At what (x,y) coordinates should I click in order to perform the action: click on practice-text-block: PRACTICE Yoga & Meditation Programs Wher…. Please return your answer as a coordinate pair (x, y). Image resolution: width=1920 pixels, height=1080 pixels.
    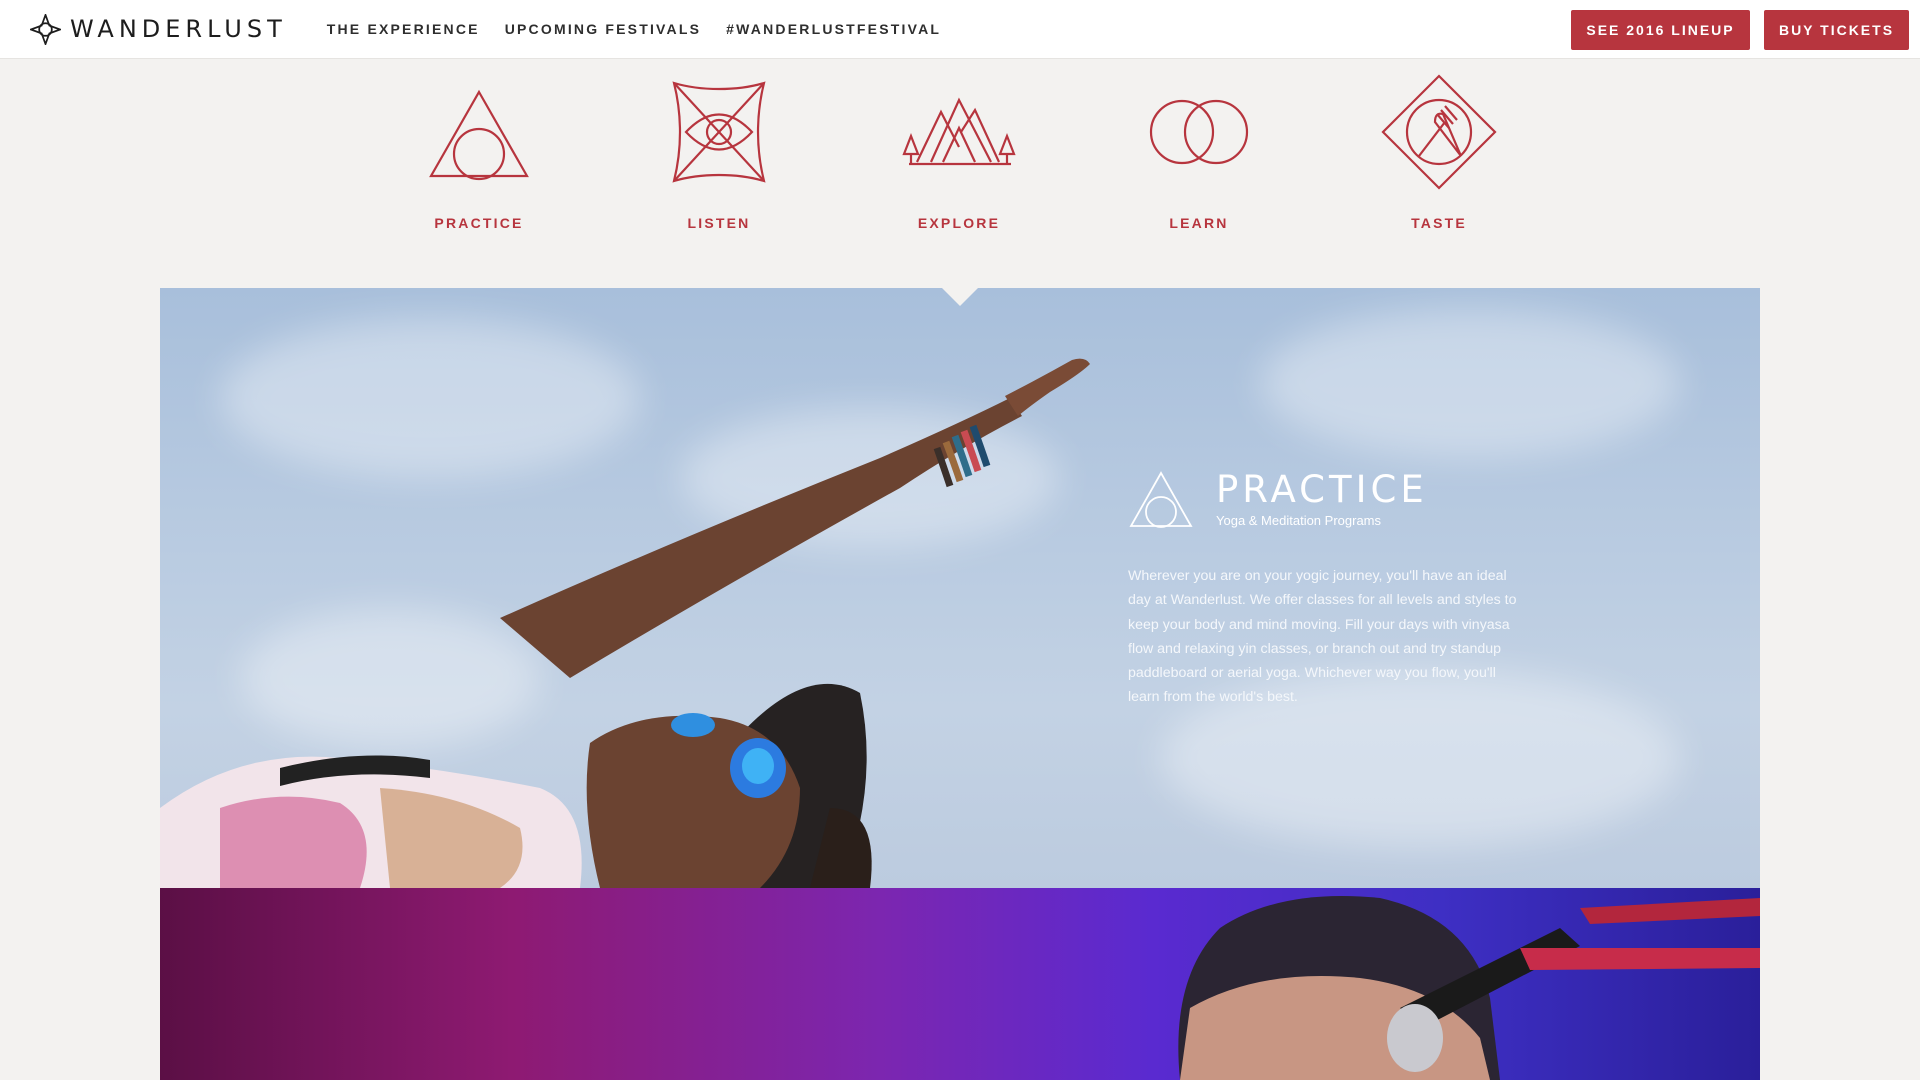
    Looking at the image, I should click on (1328, 589).